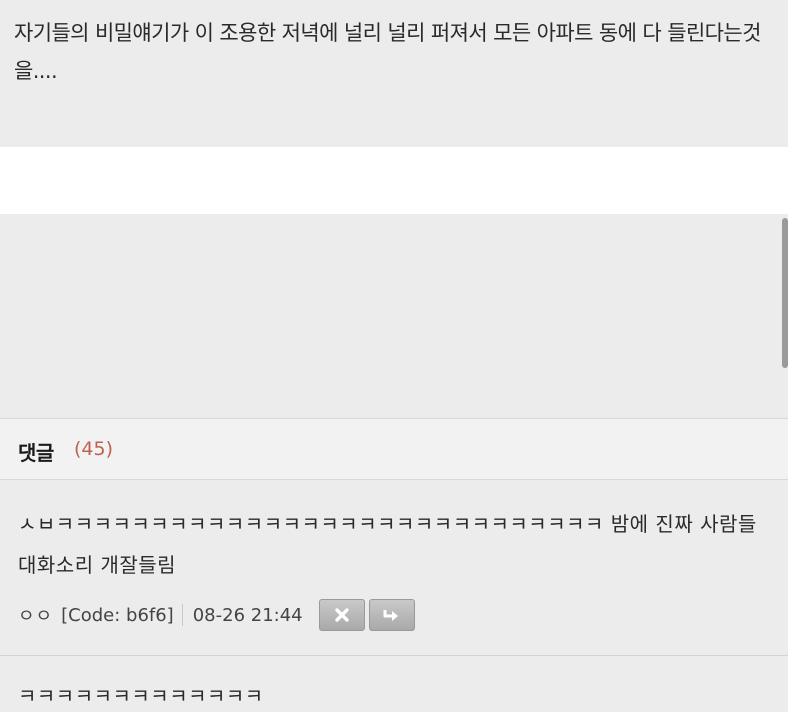  I want to click on meta-divider, so click(182, 615).